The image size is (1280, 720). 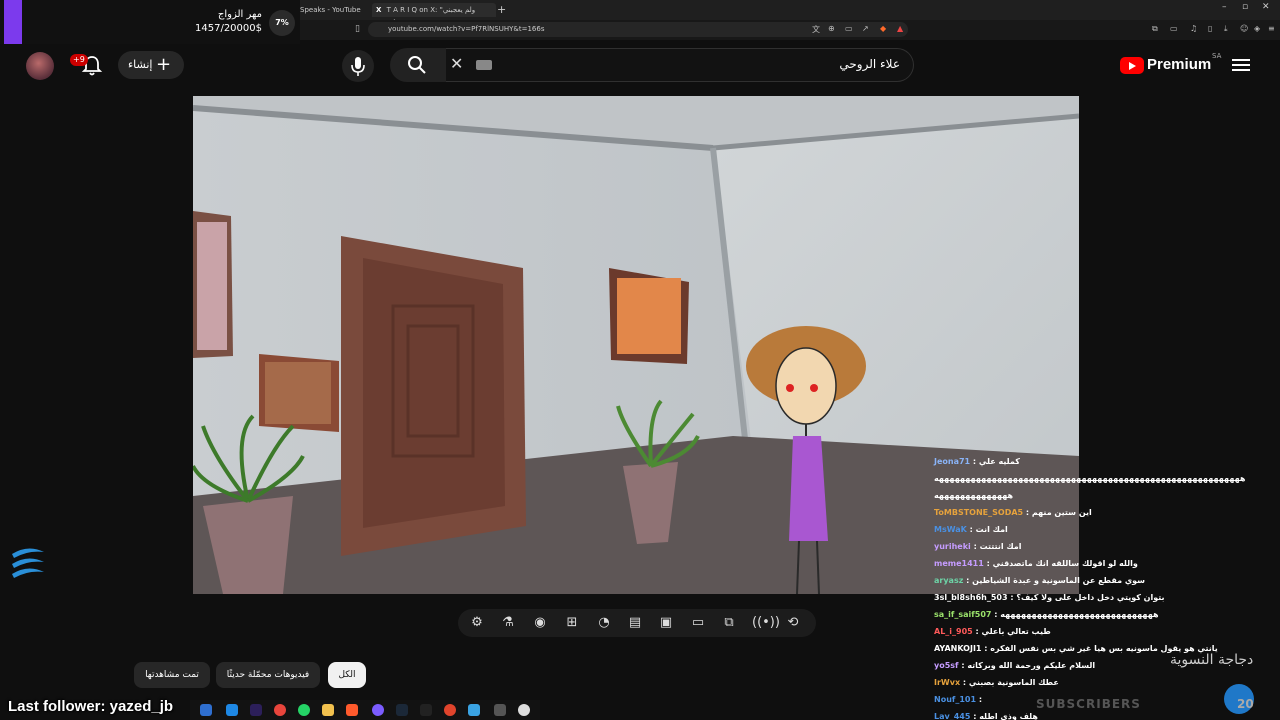 What do you see at coordinates (418, 65) in the screenshot?
I see `search-button` at bounding box center [418, 65].